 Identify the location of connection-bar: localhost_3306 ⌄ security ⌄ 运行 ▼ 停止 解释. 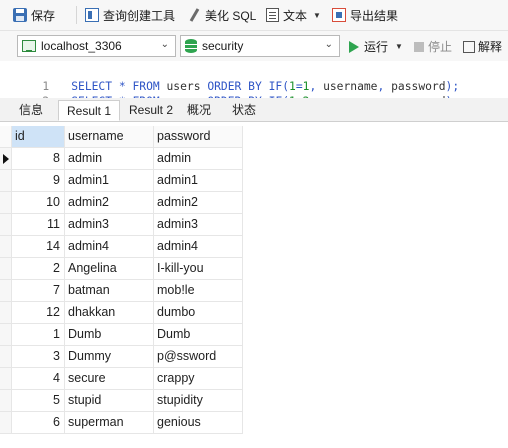
(254, 46).